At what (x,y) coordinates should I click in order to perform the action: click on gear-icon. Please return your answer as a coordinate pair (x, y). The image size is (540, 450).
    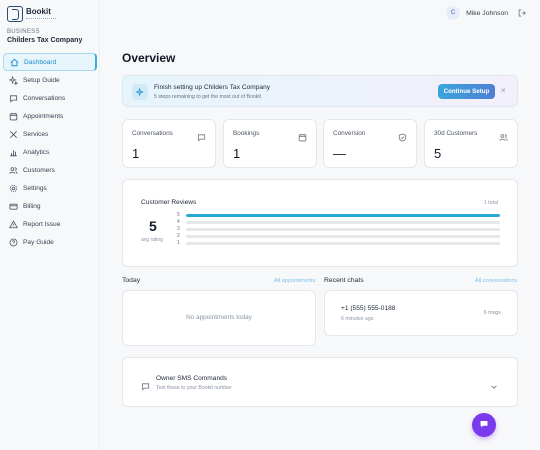
    Looking at the image, I should click on (13, 188).